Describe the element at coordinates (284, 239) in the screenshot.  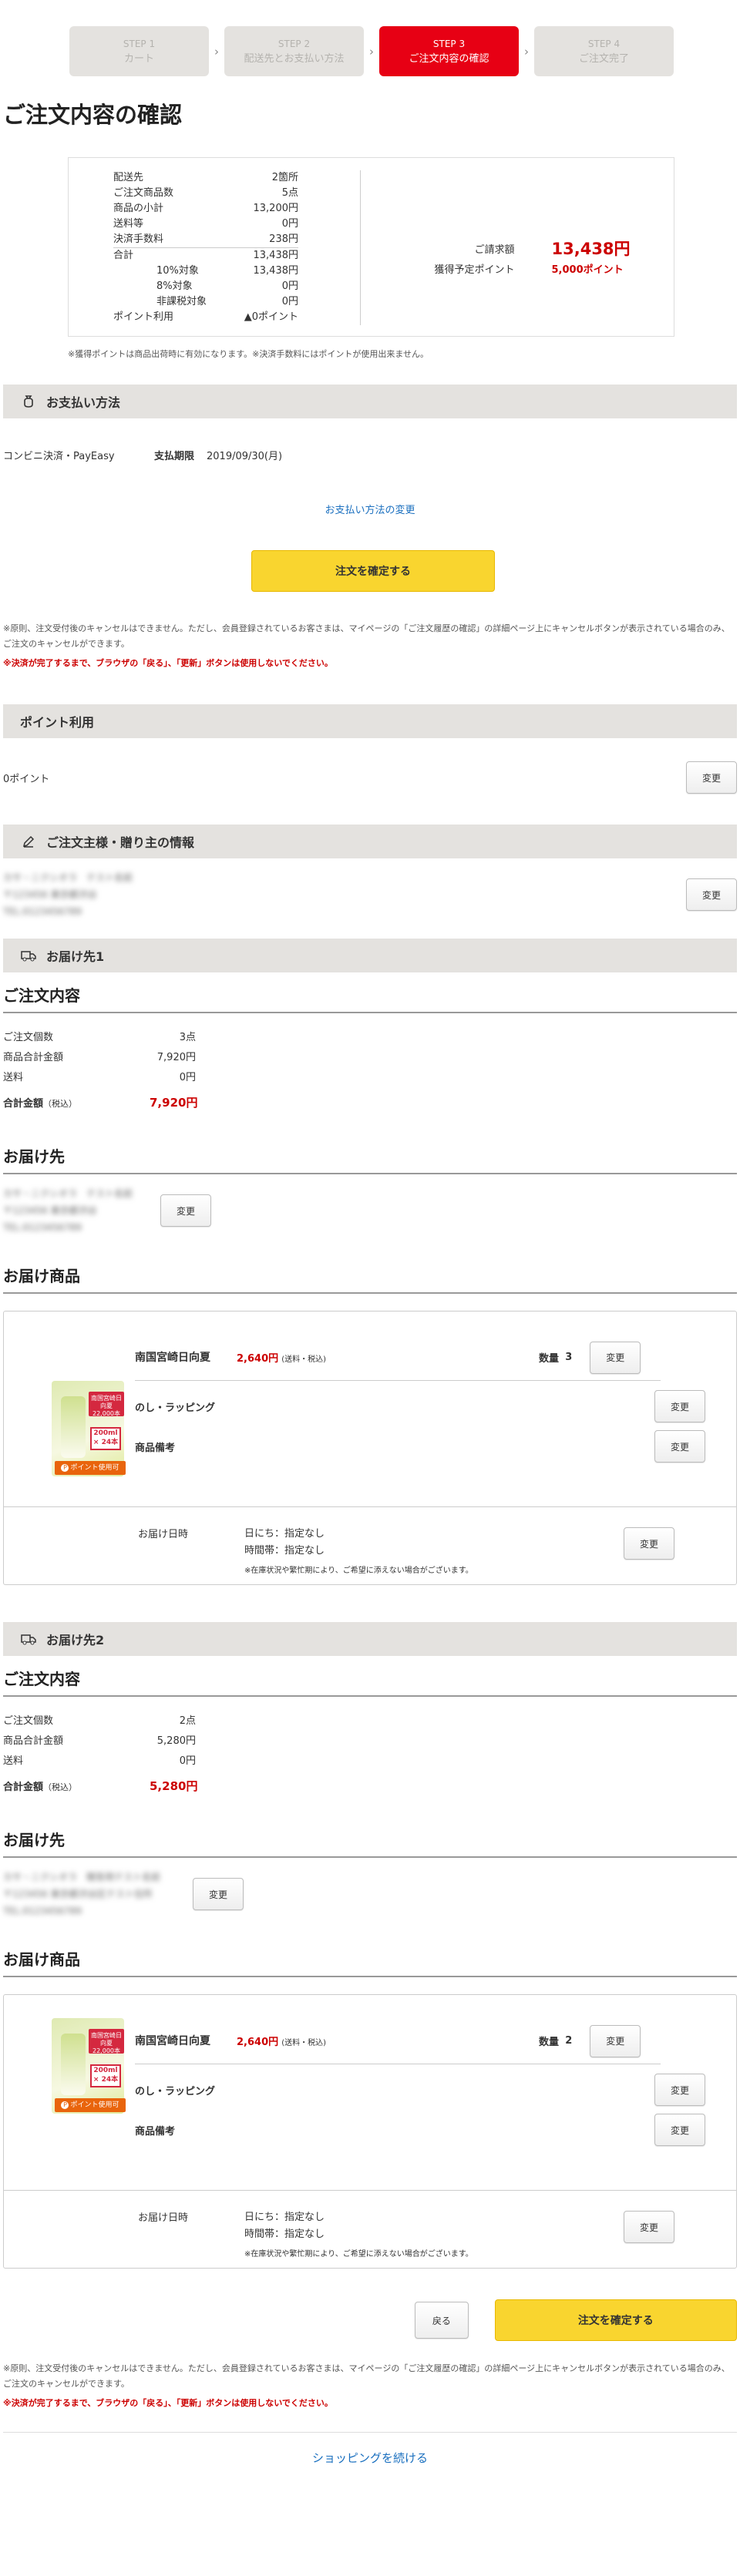
I see `summary-value: 238円` at that location.